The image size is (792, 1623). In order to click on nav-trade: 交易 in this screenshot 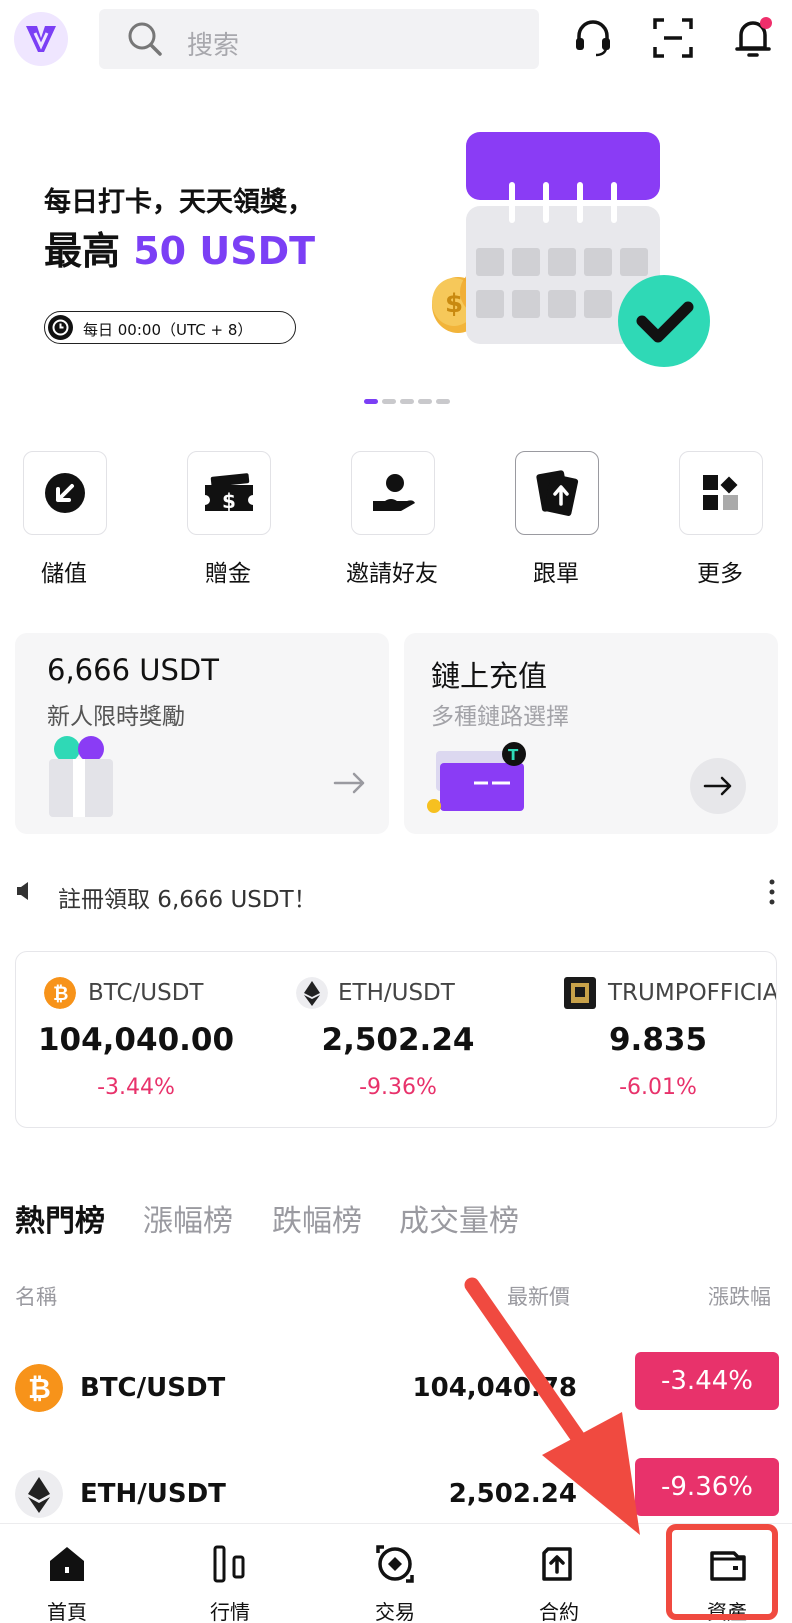, I will do `click(395, 1573)`.